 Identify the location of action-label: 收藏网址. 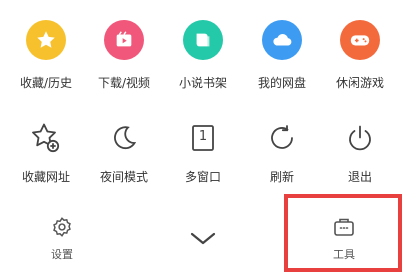
(45, 177).